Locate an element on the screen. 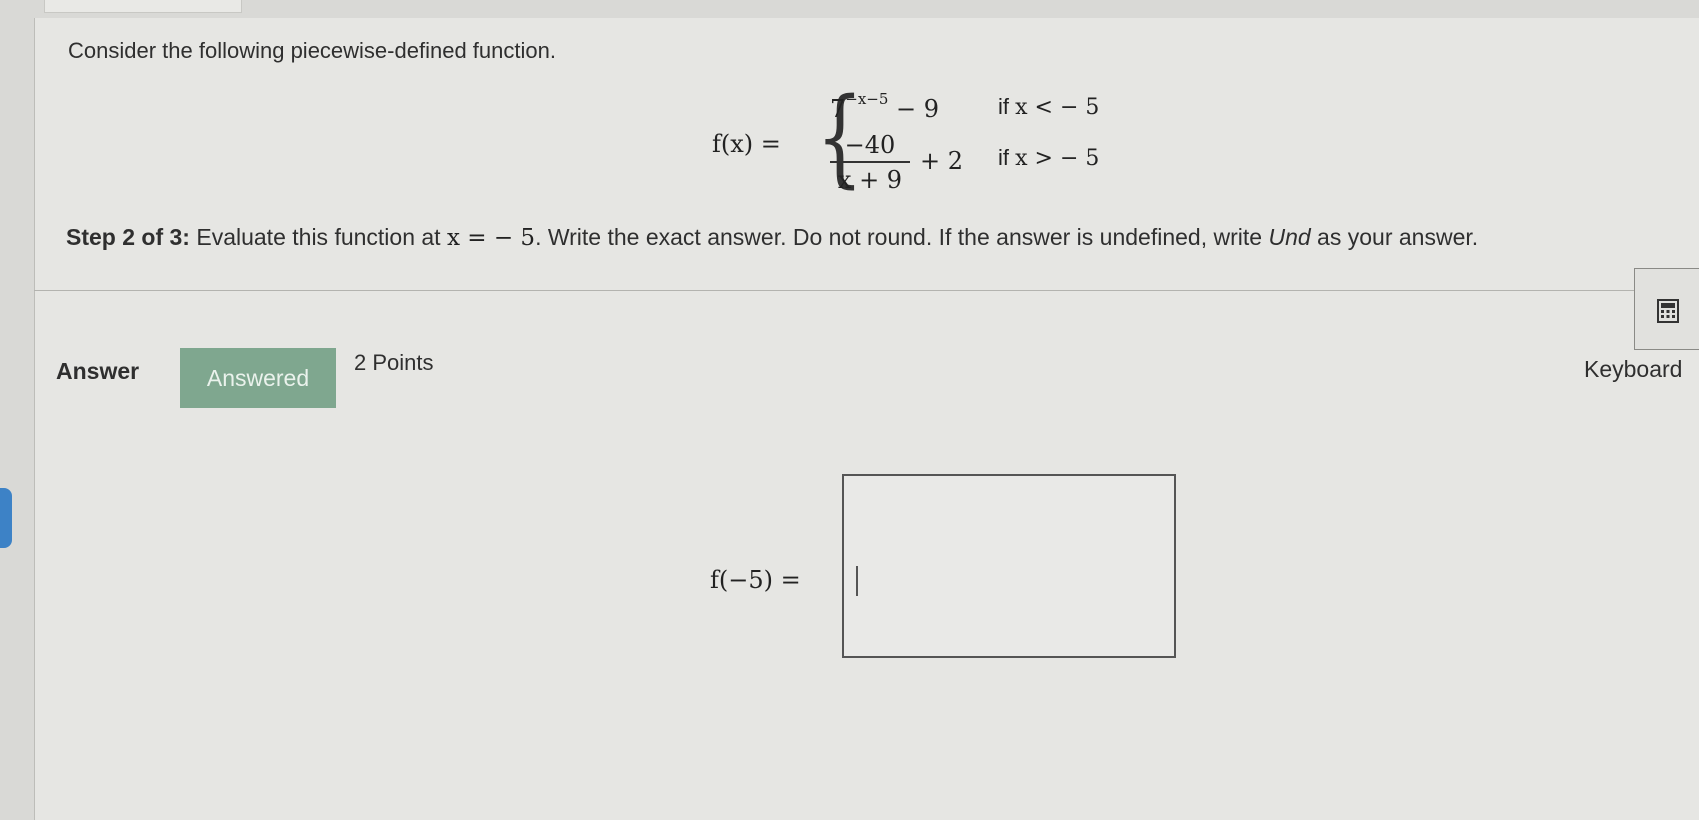 The width and height of the screenshot is (1699, 820). case2-fraction: −40 x + 9 is located at coordinates (870, 162).